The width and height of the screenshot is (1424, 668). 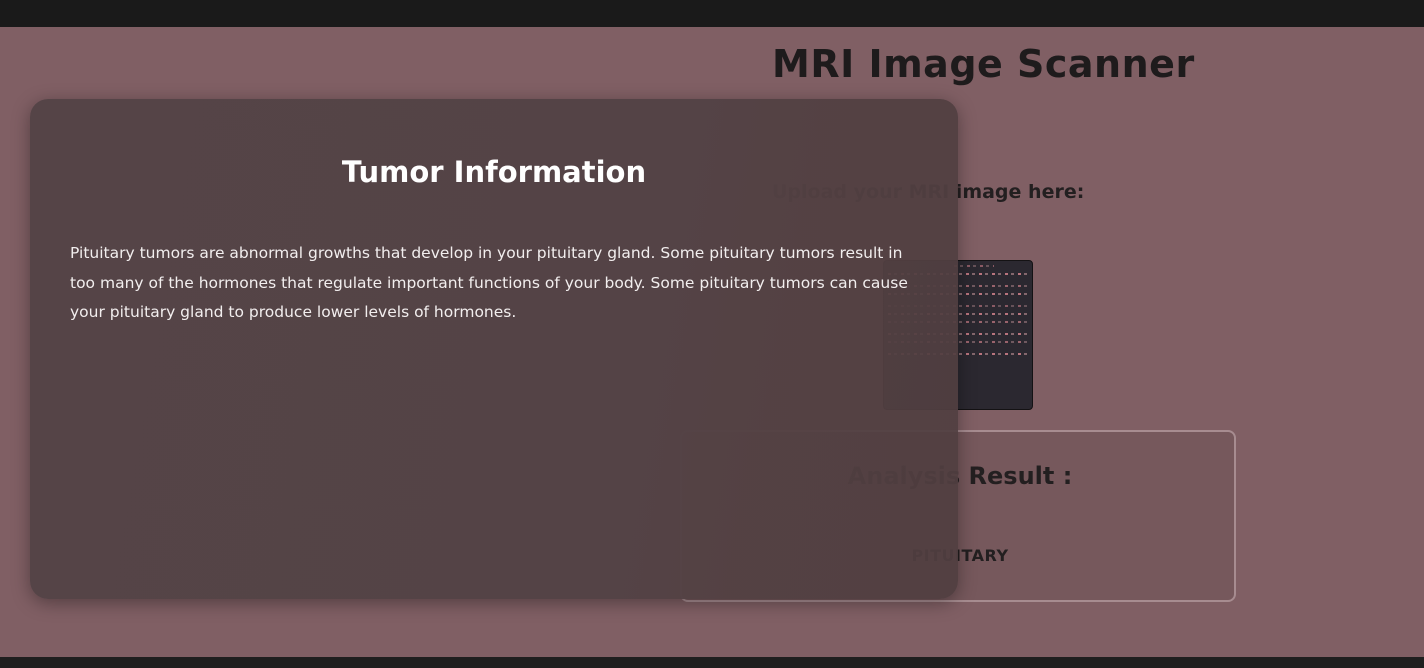 What do you see at coordinates (983, 64) in the screenshot?
I see `page-title: MRI Image Scanner` at bounding box center [983, 64].